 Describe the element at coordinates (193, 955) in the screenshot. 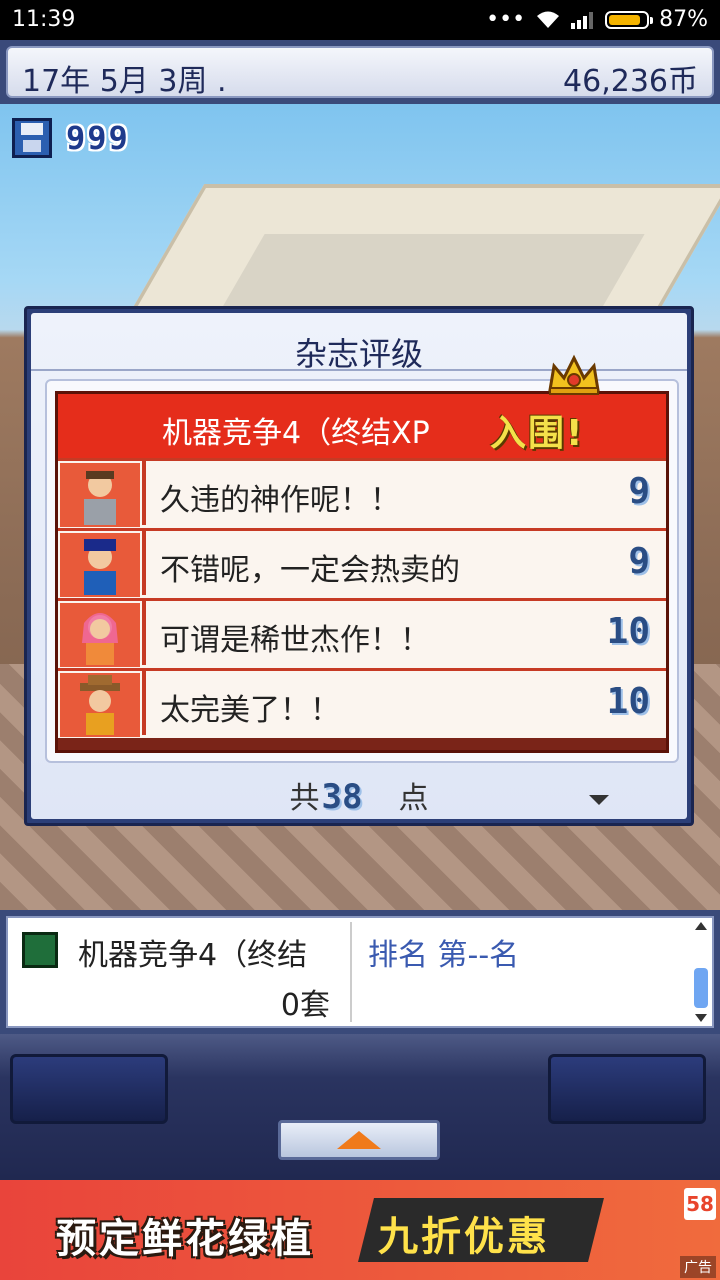

I see `info-game-title: 机器竞争4（终结` at that location.